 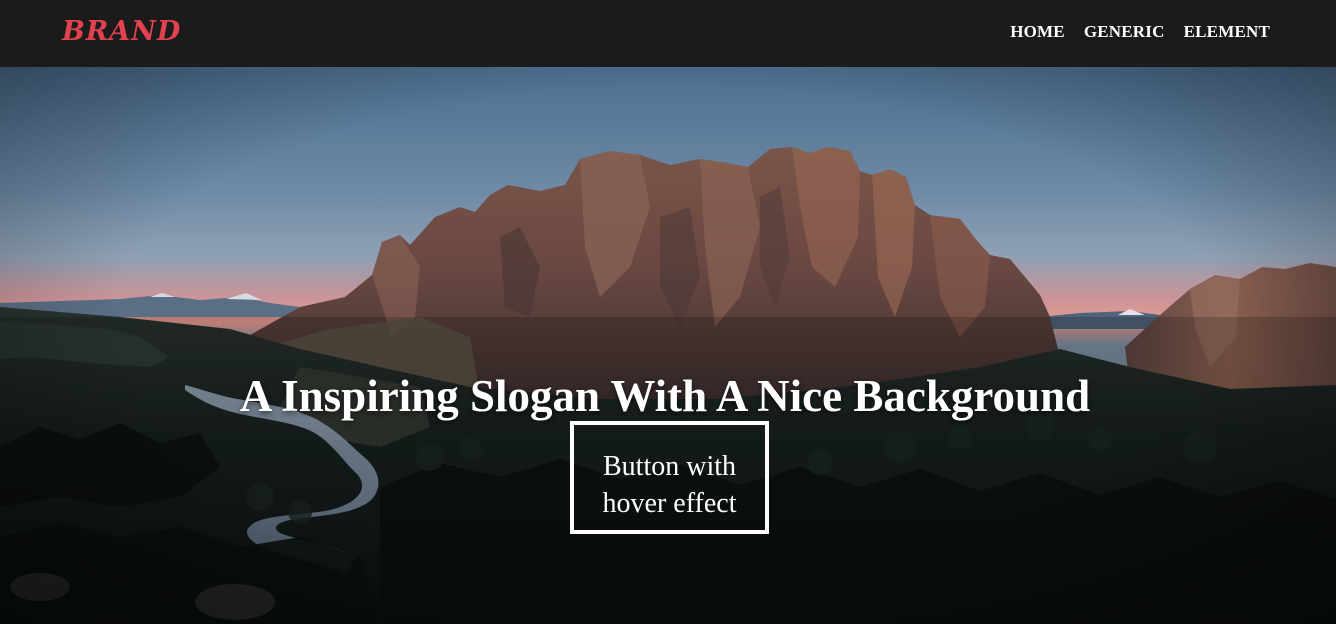 What do you see at coordinates (669, 477) in the screenshot?
I see `hover-effect-button: Button with hover effect` at bounding box center [669, 477].